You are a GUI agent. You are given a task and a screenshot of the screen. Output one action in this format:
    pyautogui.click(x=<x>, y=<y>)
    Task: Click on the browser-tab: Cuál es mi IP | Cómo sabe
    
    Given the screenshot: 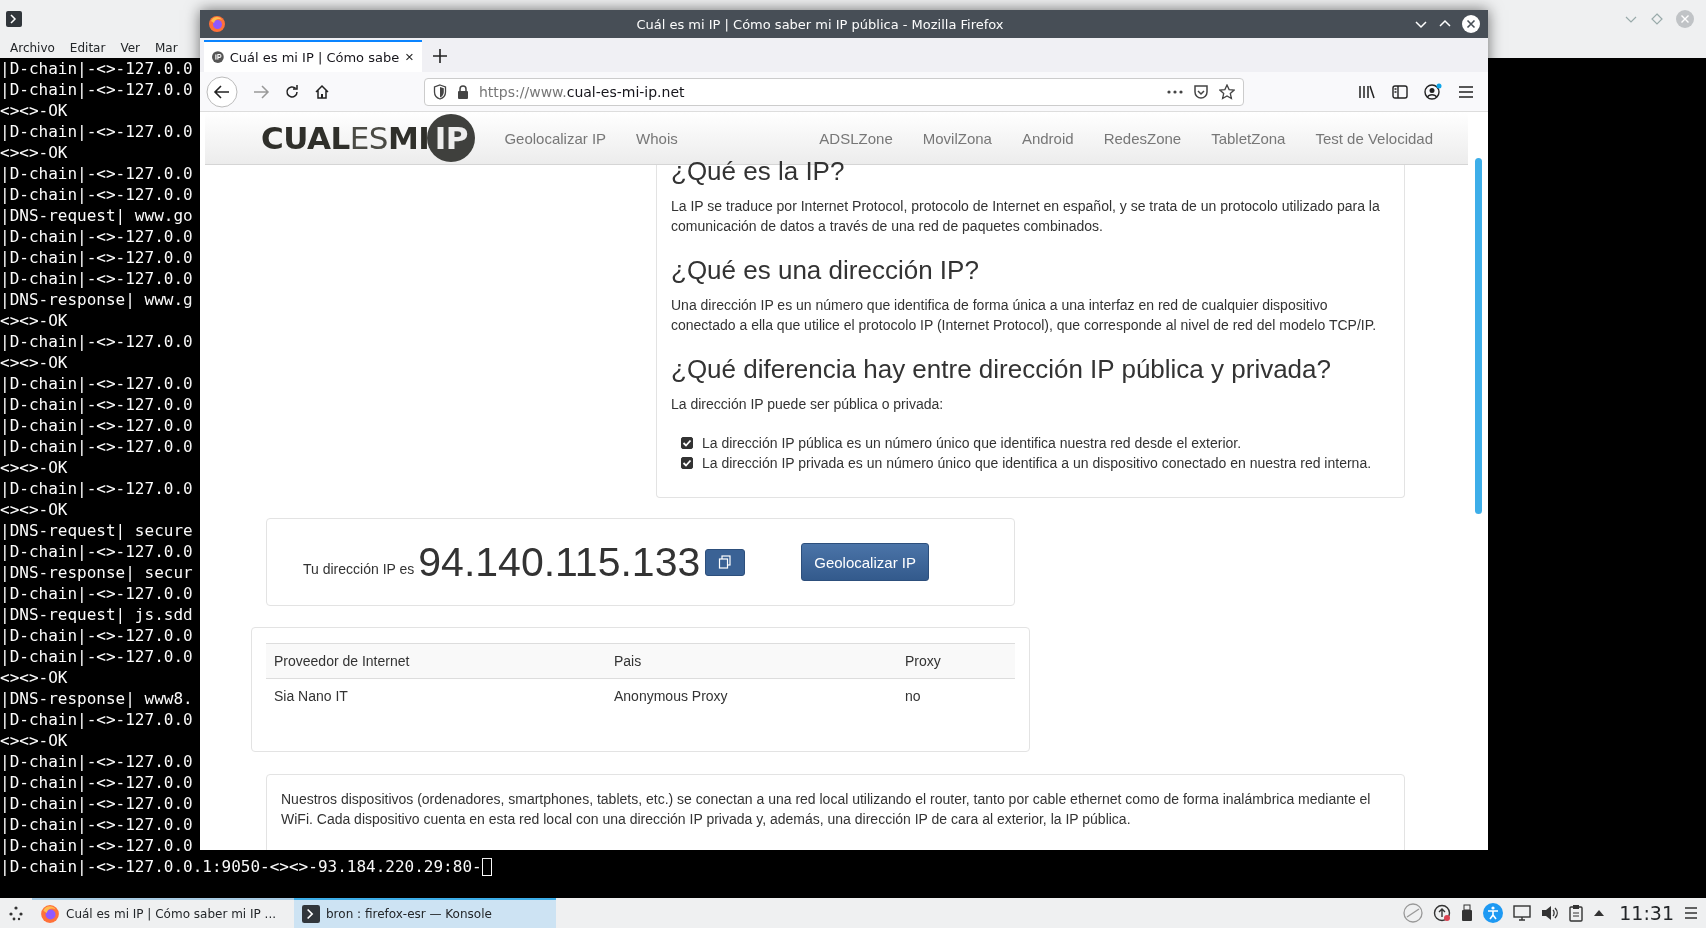 What is the action you would take?
    pyautogui.click(x=313, y=56)
    